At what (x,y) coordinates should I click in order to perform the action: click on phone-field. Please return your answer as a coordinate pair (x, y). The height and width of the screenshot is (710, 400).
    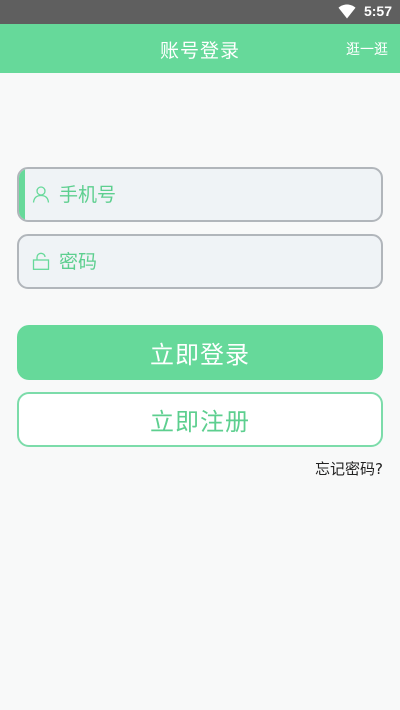
    Looking at the image, I should click on (200, 194).